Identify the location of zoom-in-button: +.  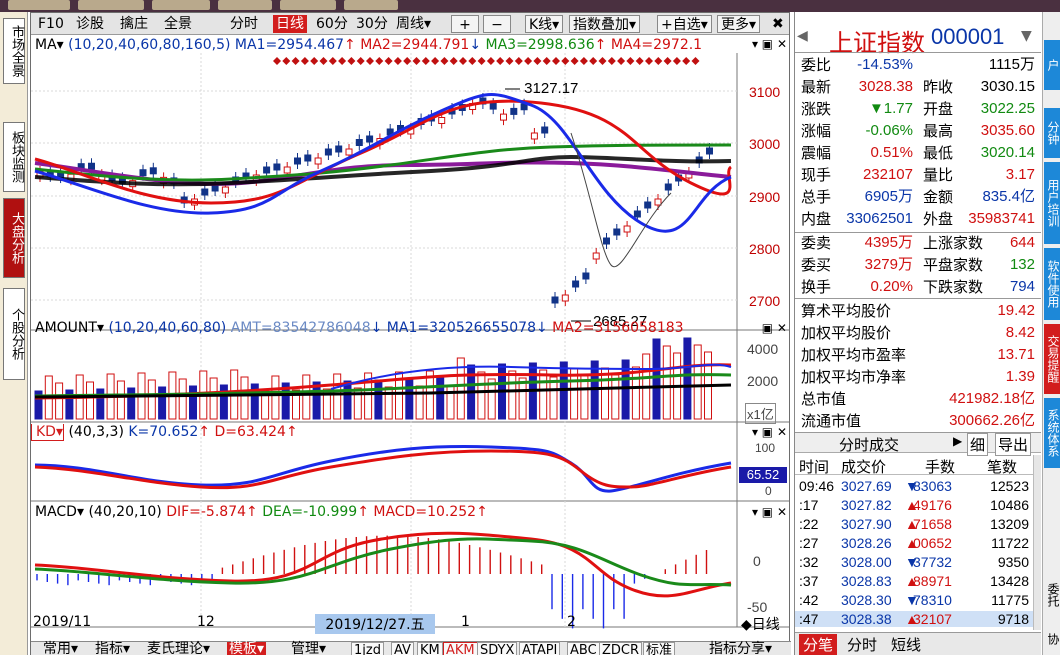
(465, 24).